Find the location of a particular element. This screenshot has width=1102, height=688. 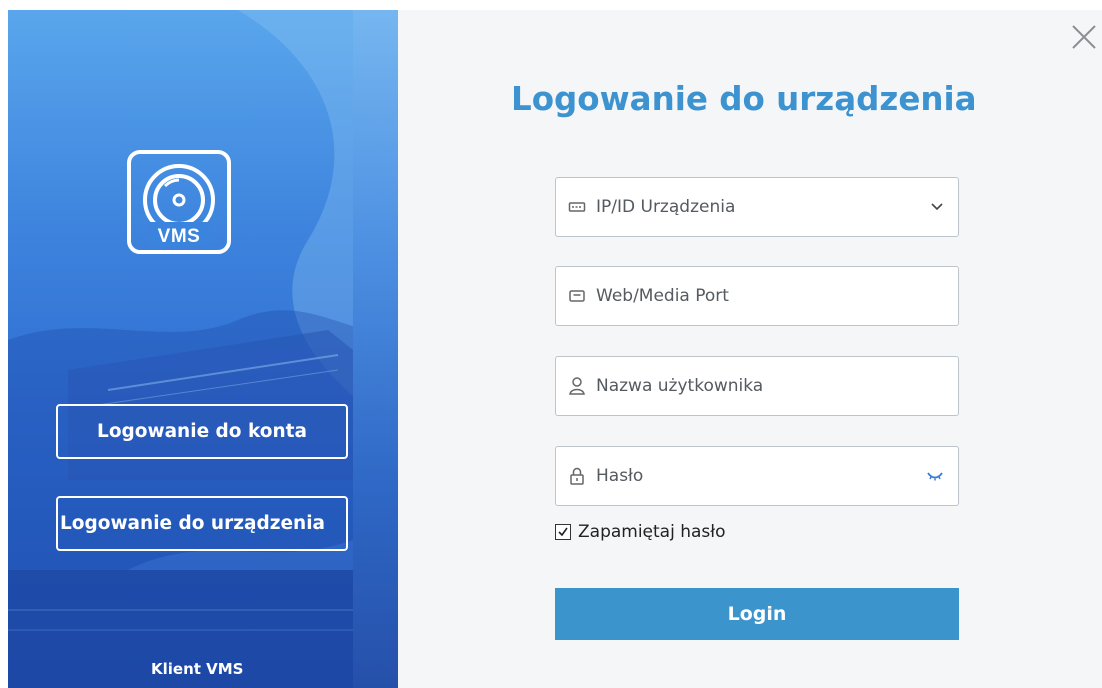

checkmark-icon is located at coordinates (563, 532).